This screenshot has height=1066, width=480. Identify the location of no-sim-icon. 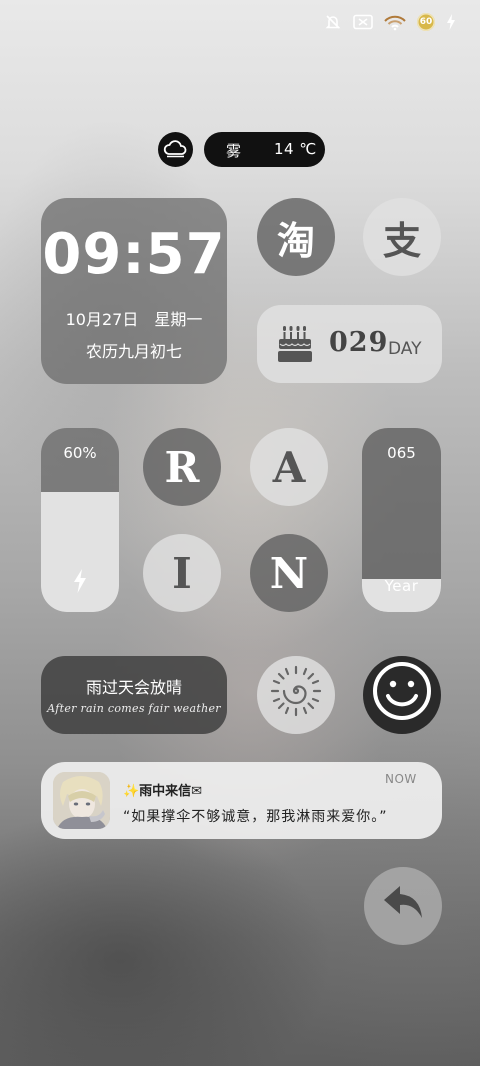
(363, 22).